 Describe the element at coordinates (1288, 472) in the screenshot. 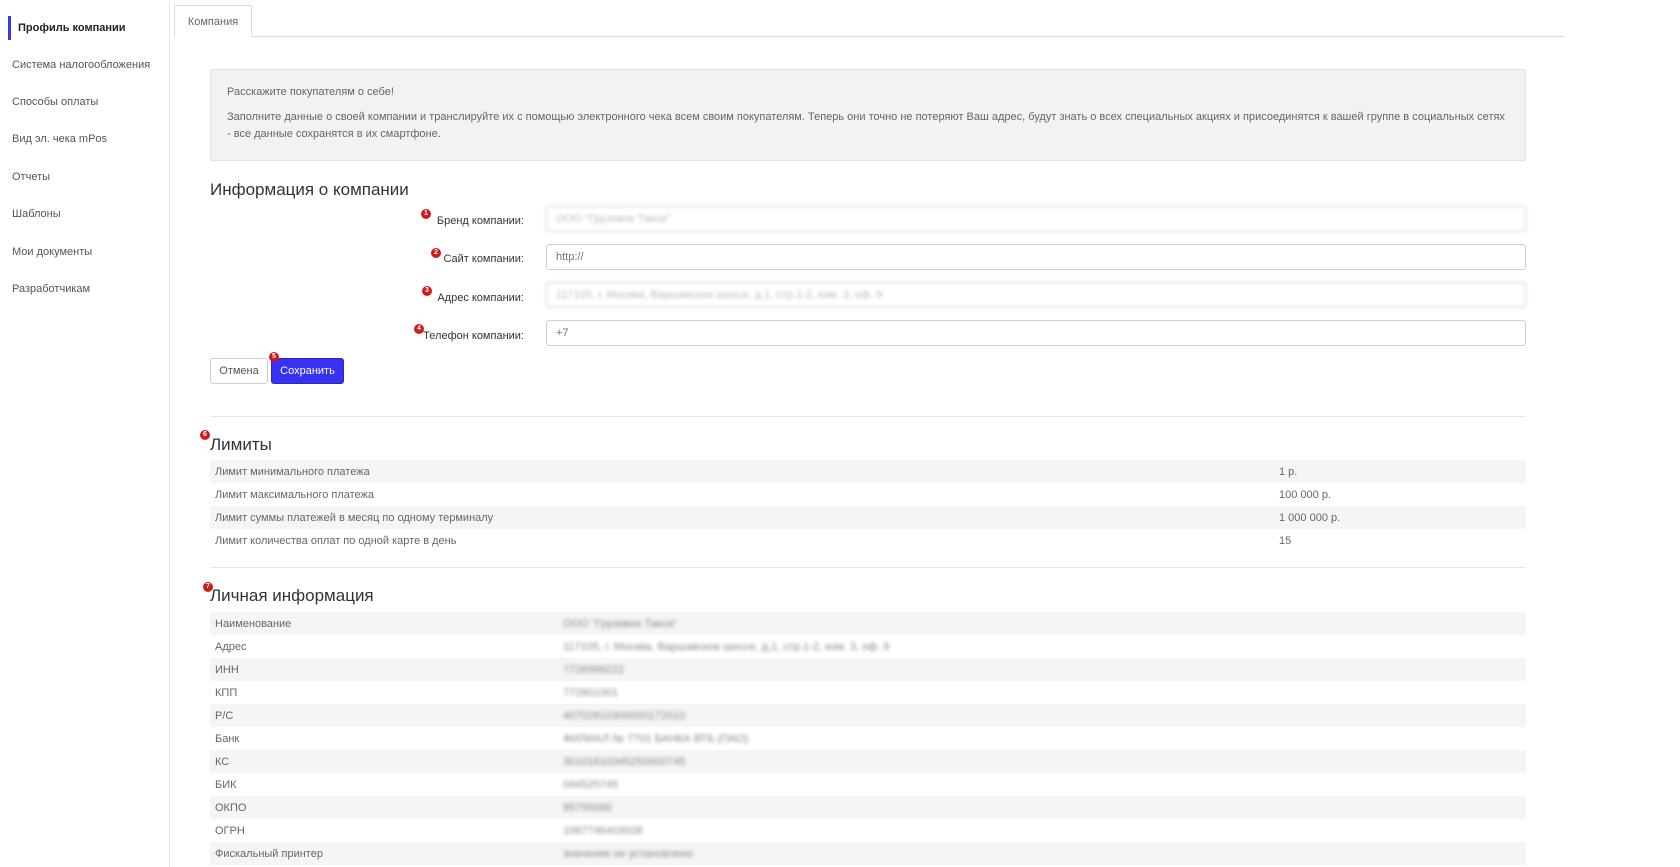

I see `limit-value: 1 р.` at that location.